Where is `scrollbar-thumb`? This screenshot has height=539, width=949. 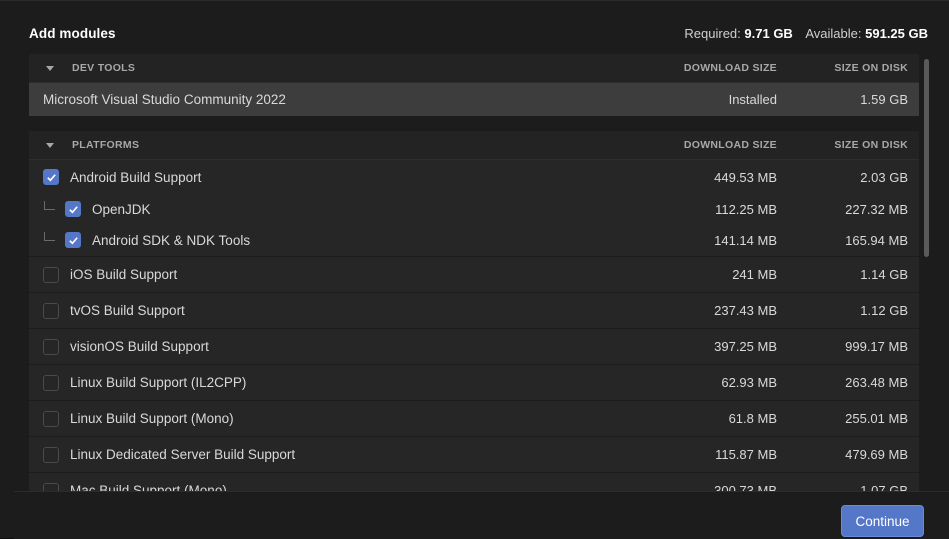
scrollbar-thumb is located at coordinates (926, 158).